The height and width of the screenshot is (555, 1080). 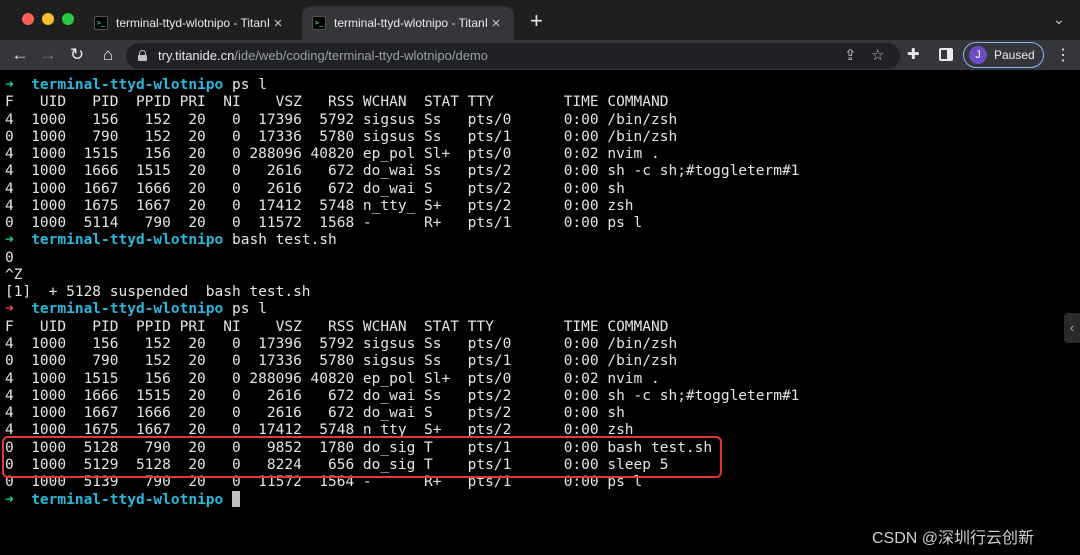 What do you see at coordinates (77, 55) in the screenshot?
I see `reload-button: ↻` at bounding box center [77, 55].